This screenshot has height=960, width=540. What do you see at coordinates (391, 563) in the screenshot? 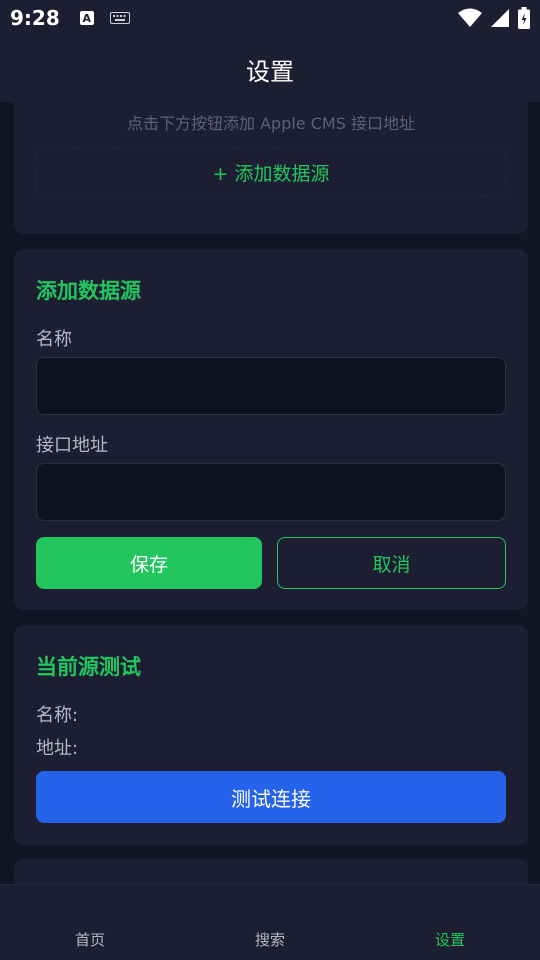
I see `cancel-button: 取消` at bounding box center [391, 563].